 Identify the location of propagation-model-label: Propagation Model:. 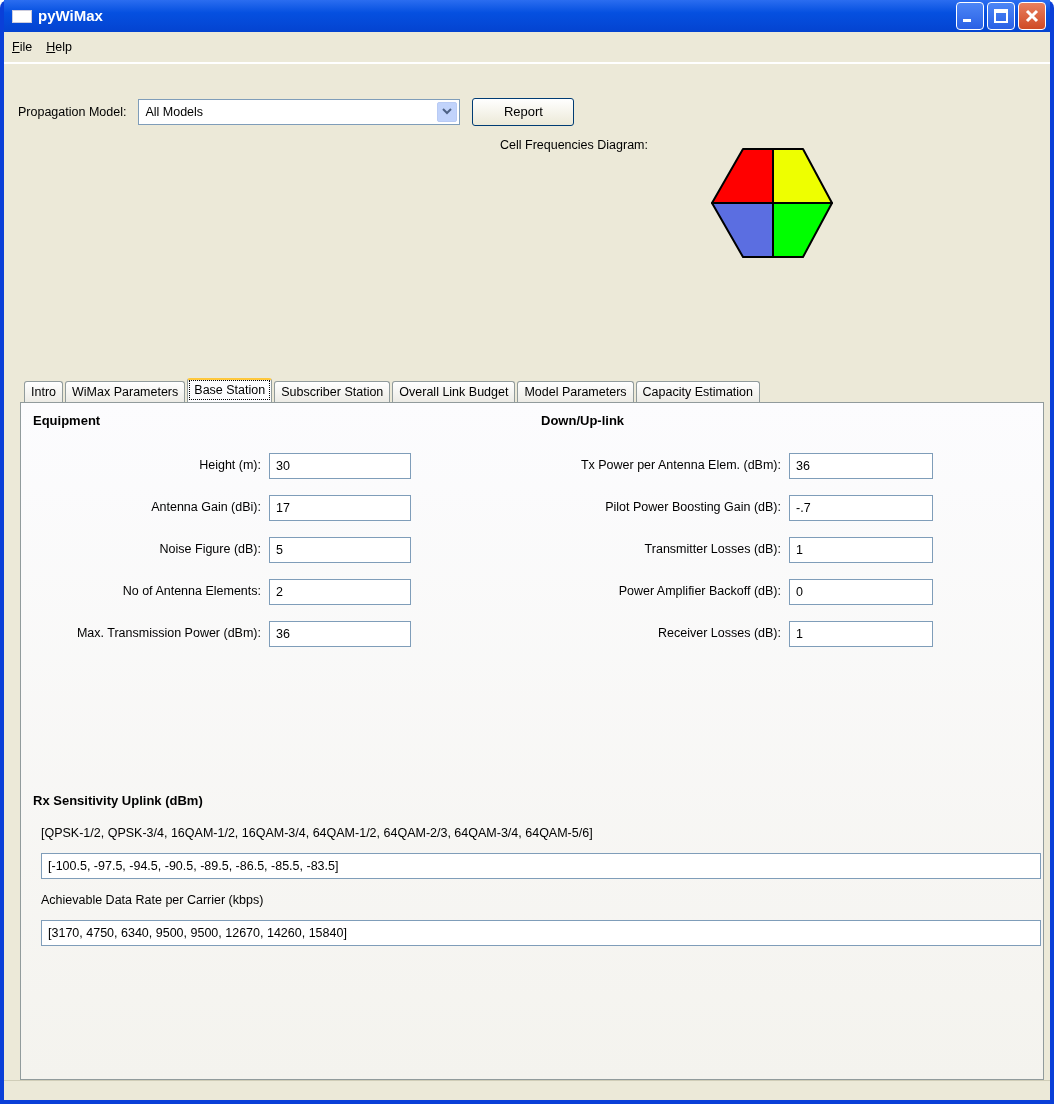
(72, 112).